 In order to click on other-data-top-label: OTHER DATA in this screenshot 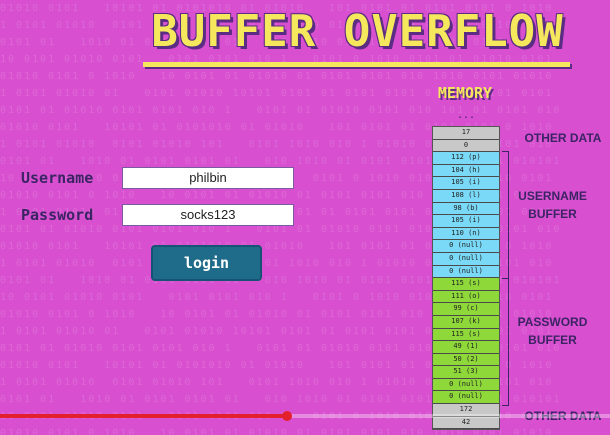, I will do `click(563, 138)`.